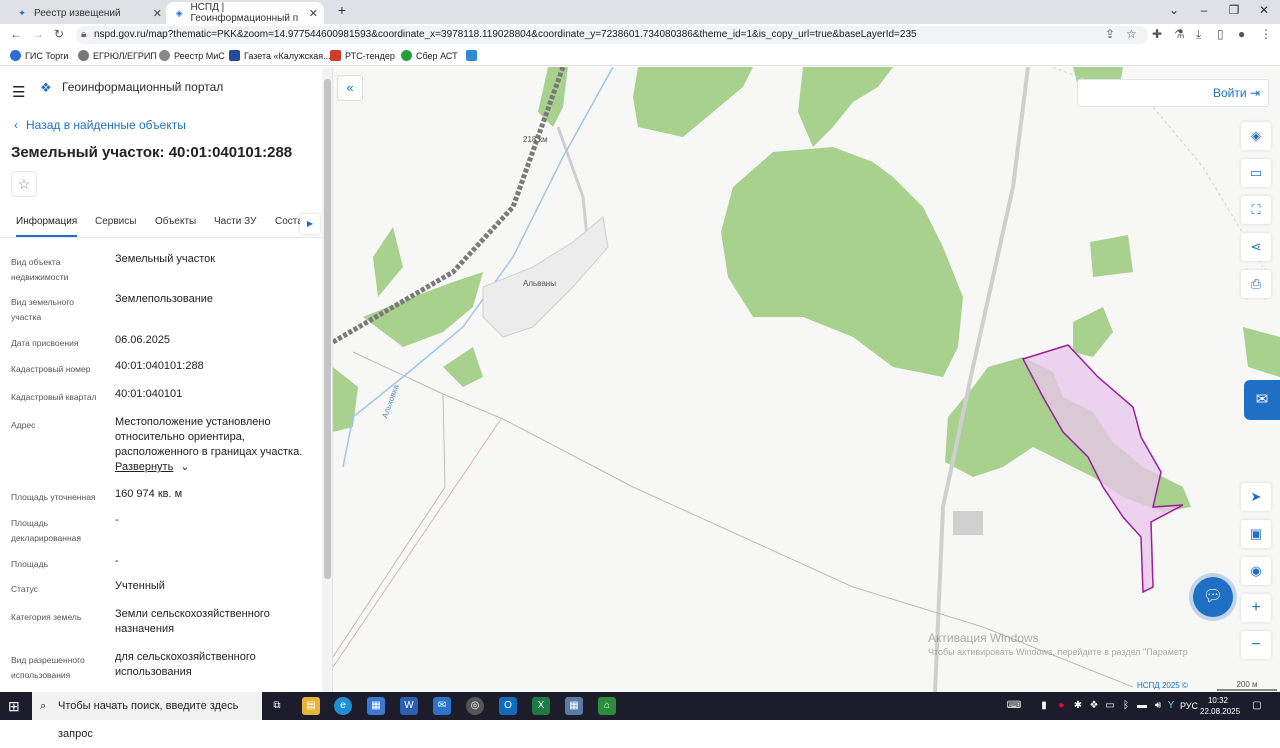 The width and height of the screenshot is (1280, 748). What do you see at coordinates (106, 125) in the screenshot?
I see `back-link-label: Назад в найденные объекты` at bounding box center [106, 125].